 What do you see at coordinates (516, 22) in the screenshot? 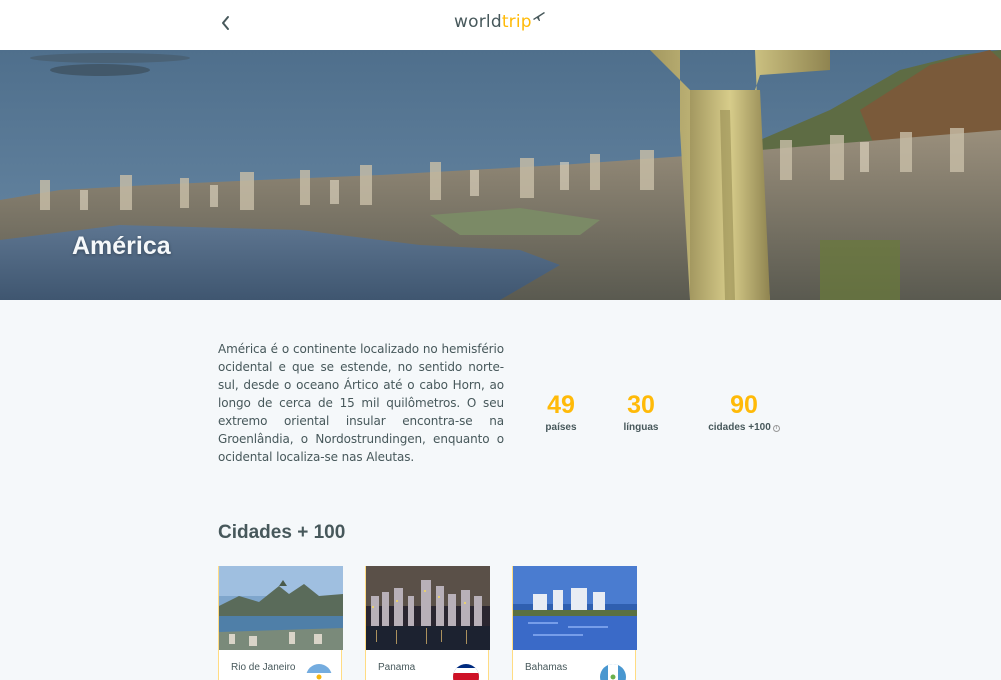
I see `logo-trip-text: trip` at bounding box center [516, 22].